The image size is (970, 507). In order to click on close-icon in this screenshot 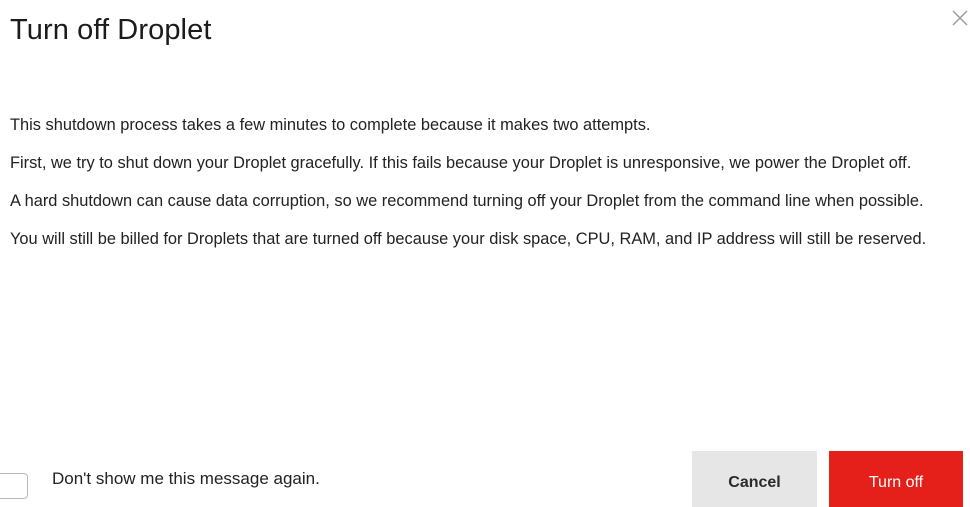, I will do `click(960, 18)`.